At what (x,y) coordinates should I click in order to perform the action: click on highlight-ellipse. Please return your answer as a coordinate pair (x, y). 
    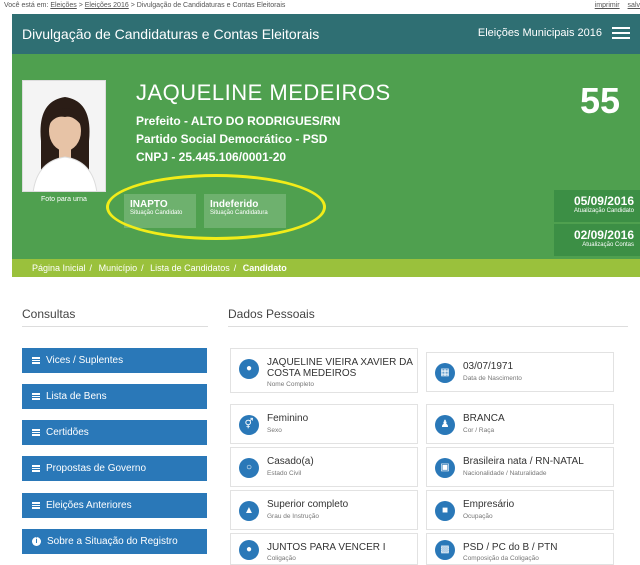
    Looking at the image, I should click on (216, 207).